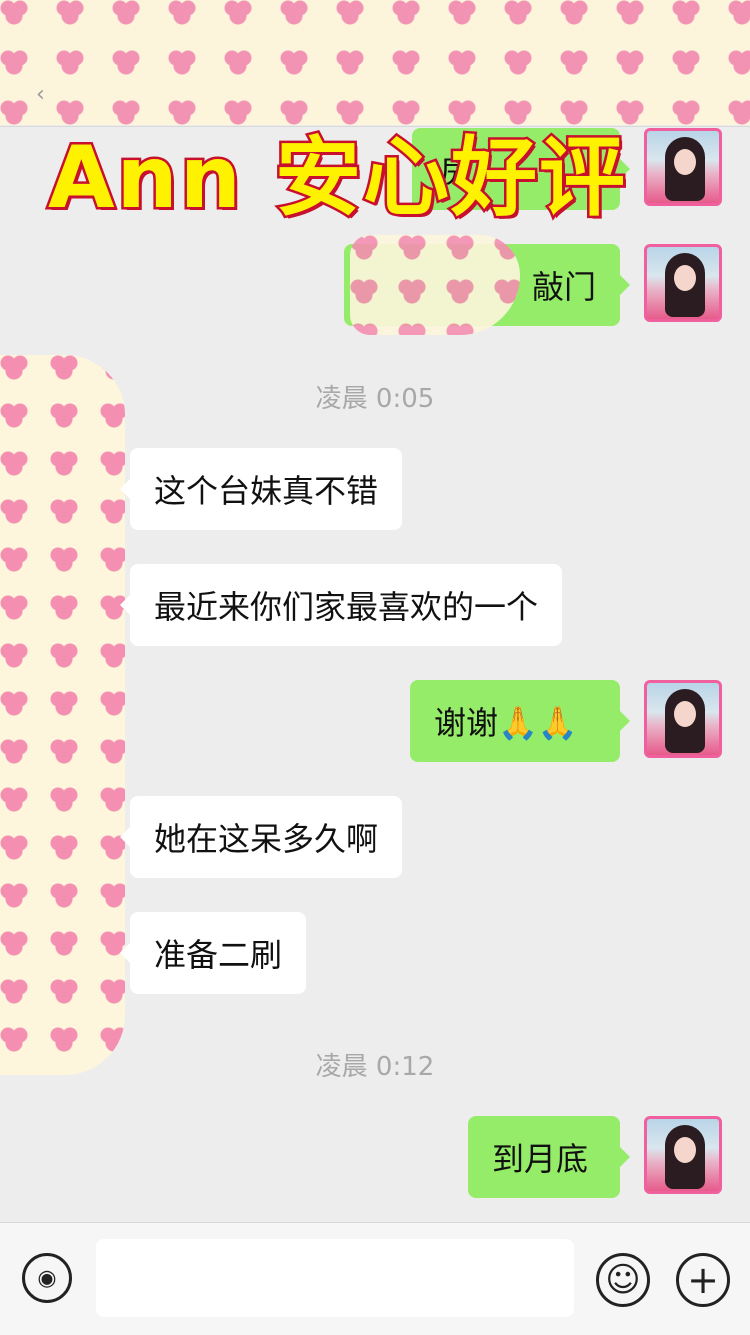 The width and height of the screenshot is (750, 1335). I want to click on message-bubble-incoming: 准备二刷, so click(213, 953).